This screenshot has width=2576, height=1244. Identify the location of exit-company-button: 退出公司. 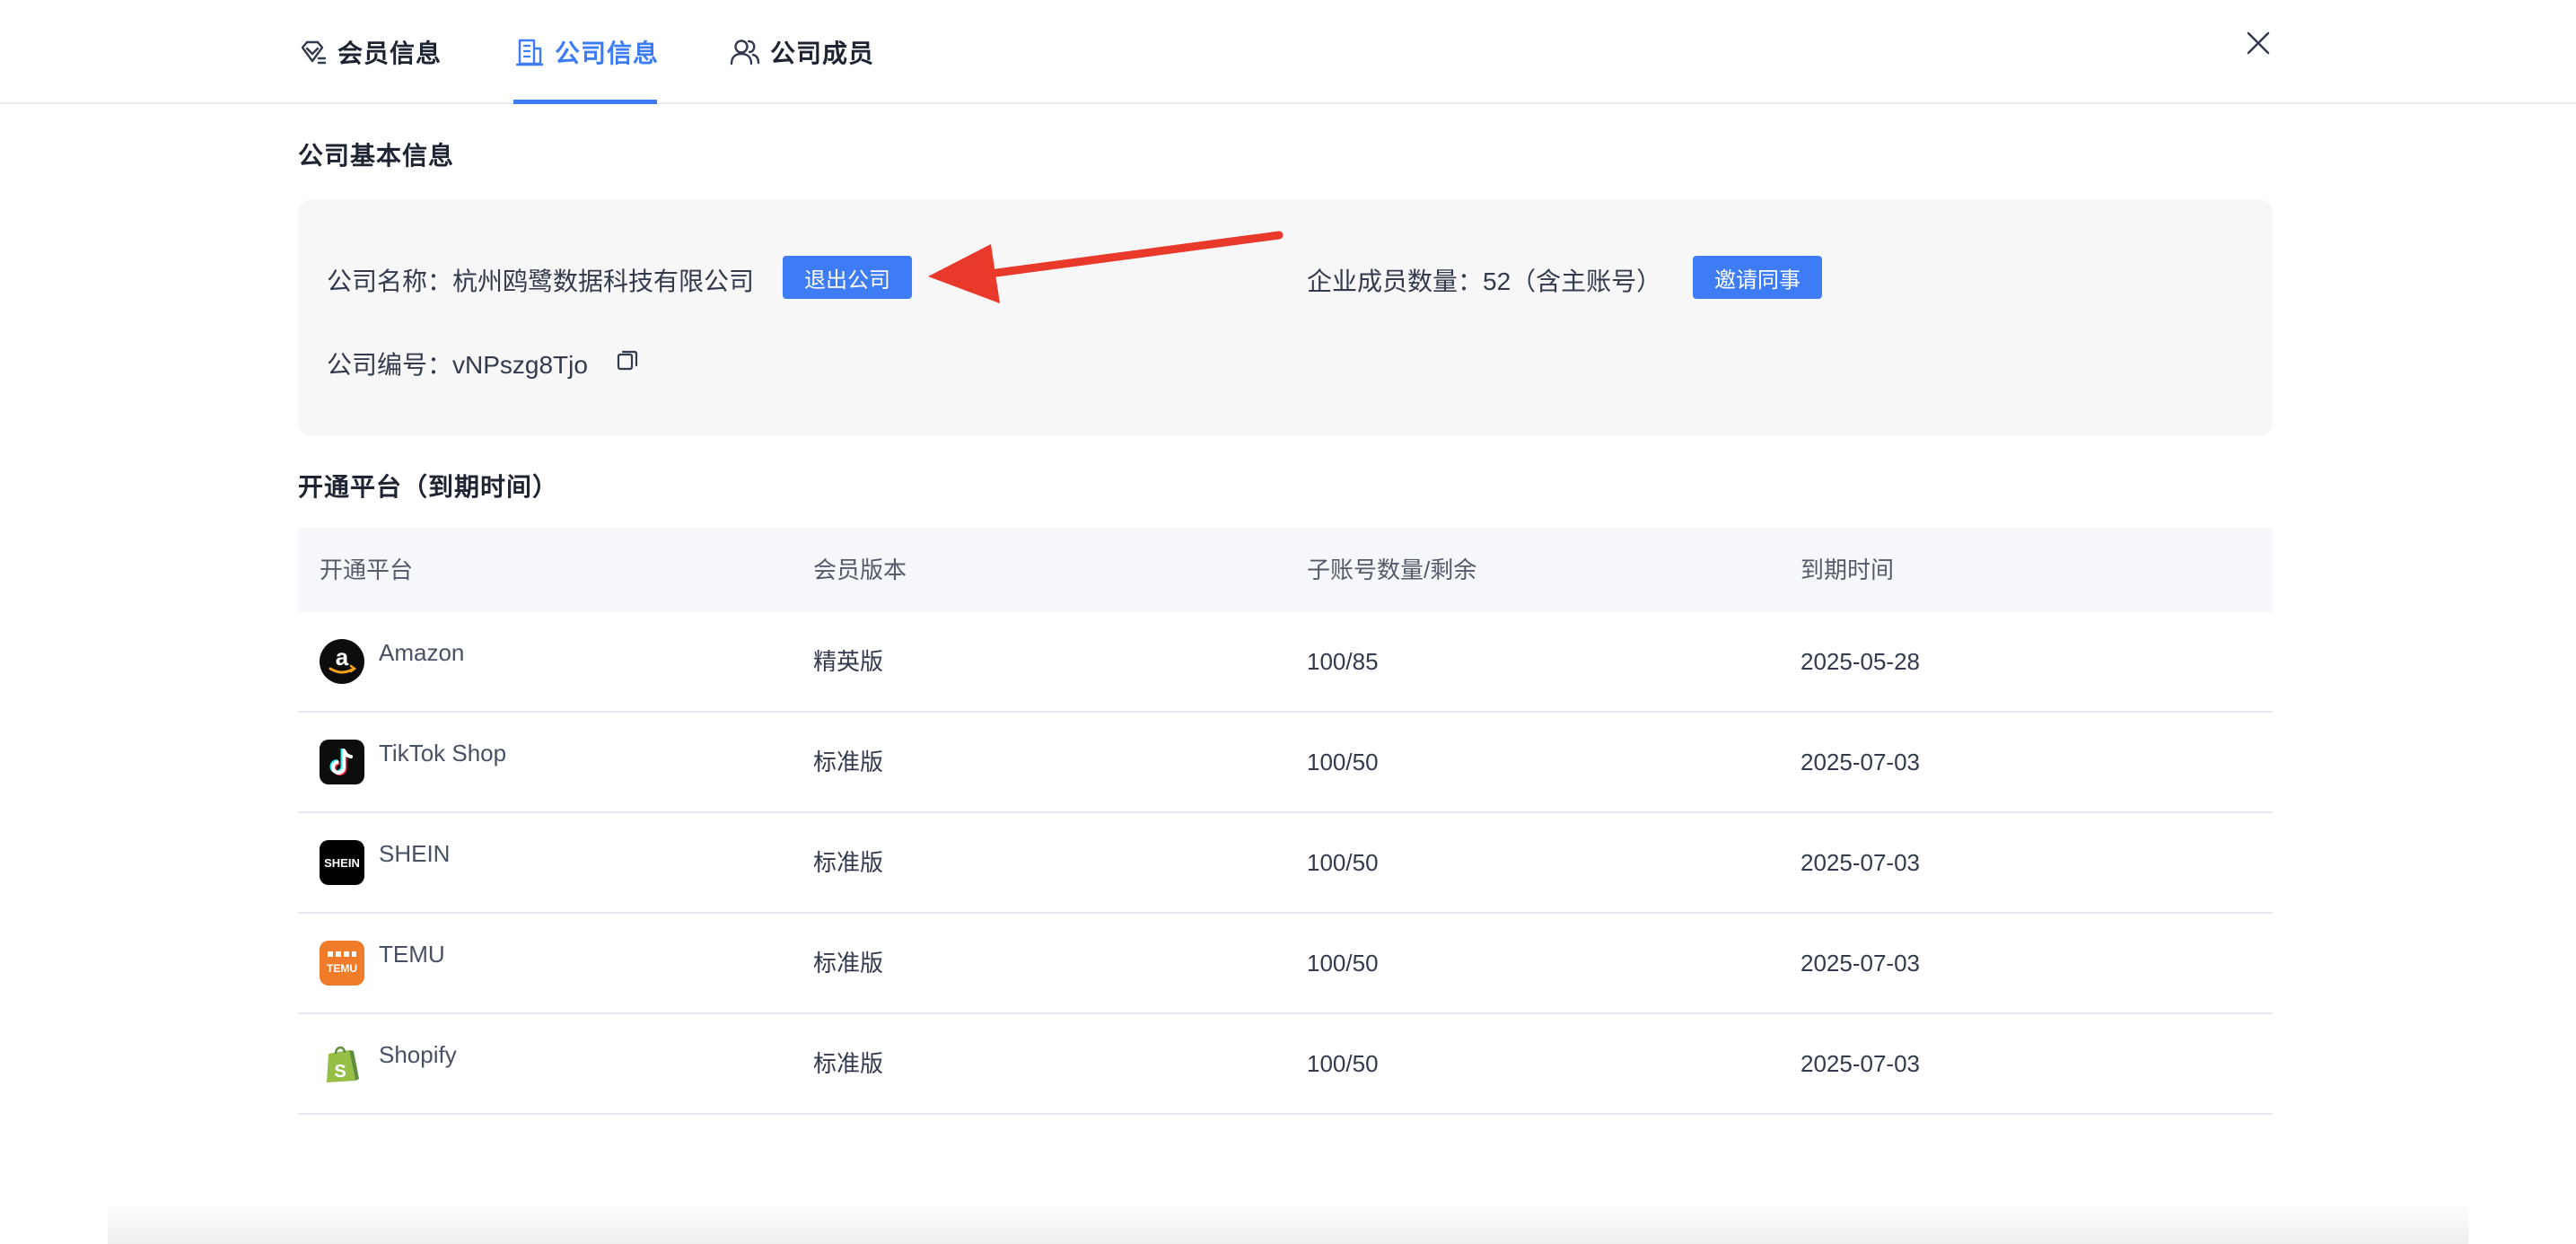
(847, 277).